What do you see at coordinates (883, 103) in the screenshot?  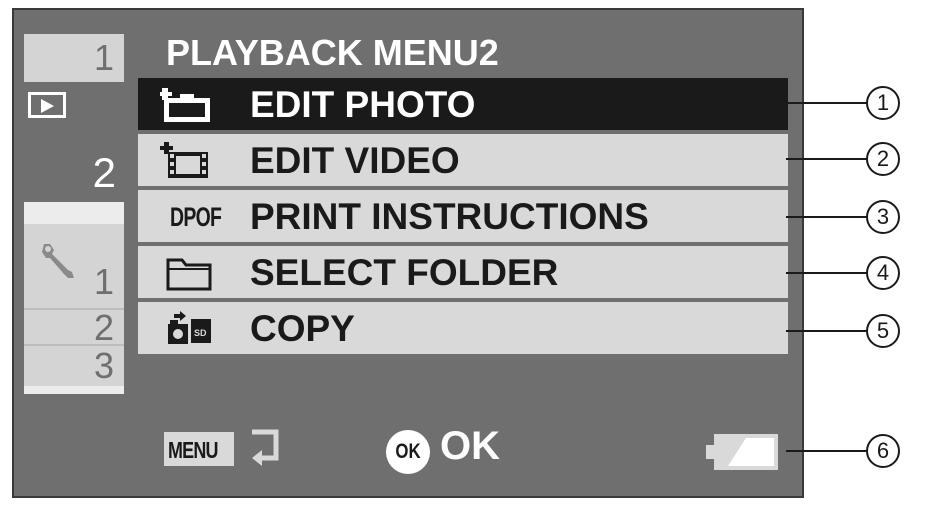 I see `callout-1: 1` at bounding box center [883, 103].